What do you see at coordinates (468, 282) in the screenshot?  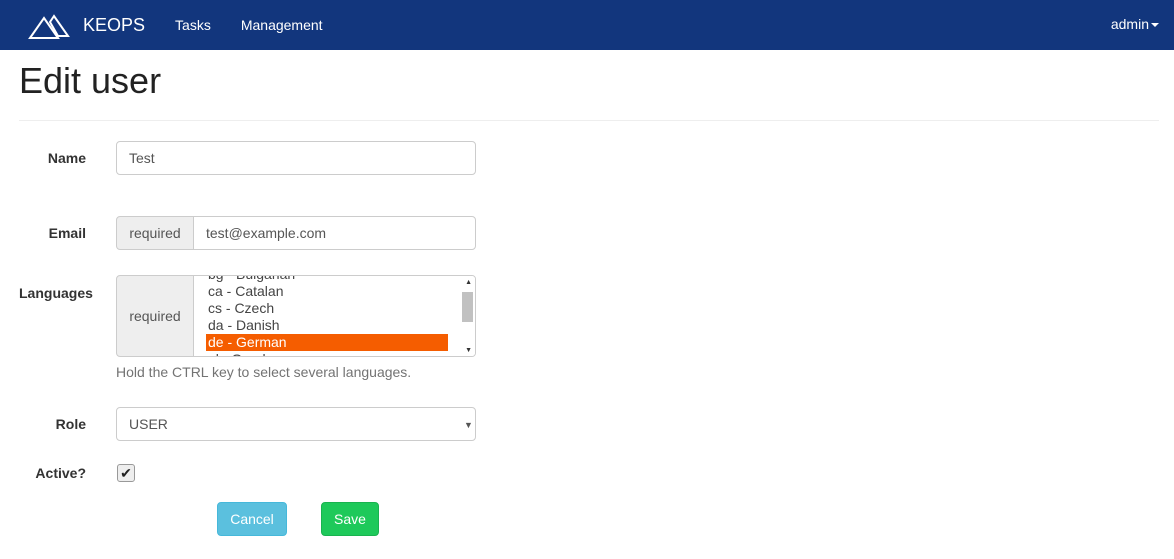 I see `scroll-up-icon: ▲` at bounding box center [468, 282].